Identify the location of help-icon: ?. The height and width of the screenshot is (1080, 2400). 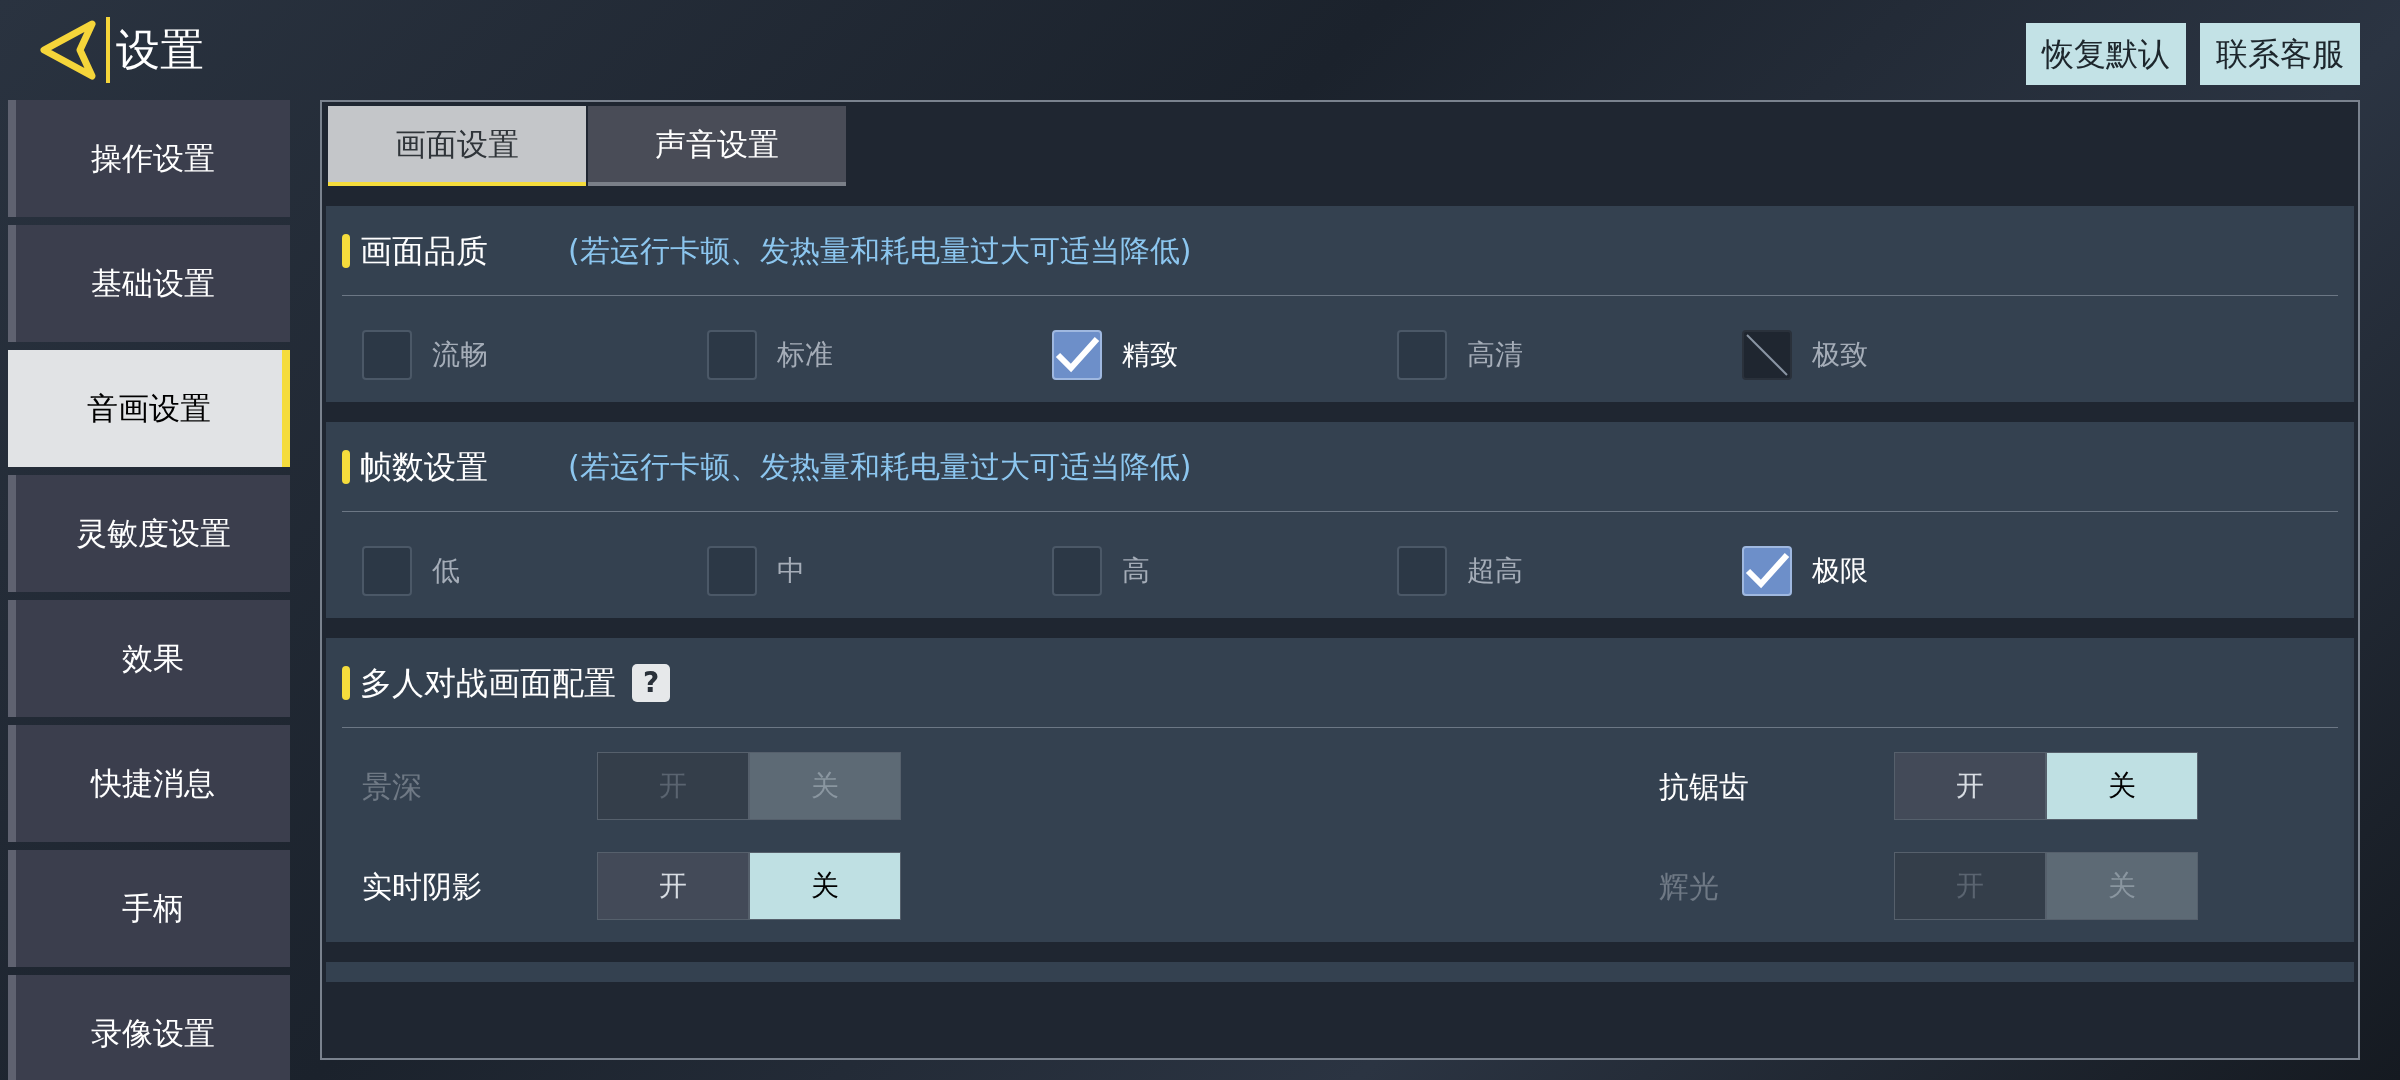
(651, 682).